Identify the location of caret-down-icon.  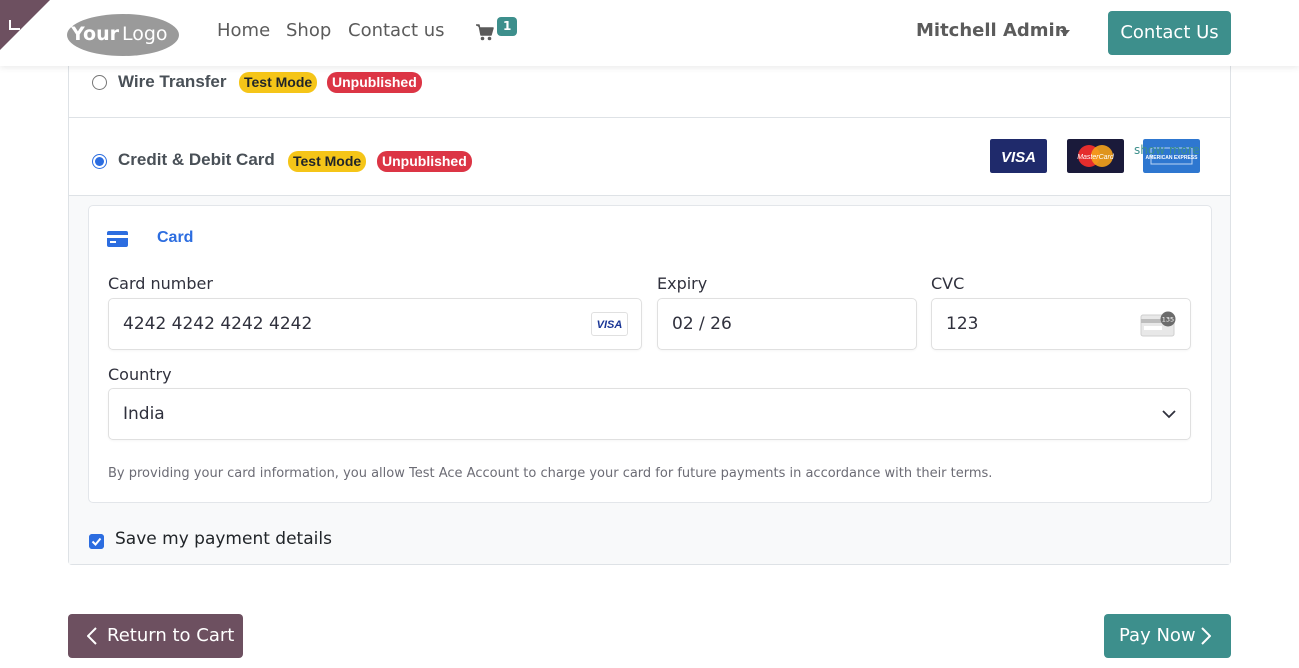
(1065, 33).